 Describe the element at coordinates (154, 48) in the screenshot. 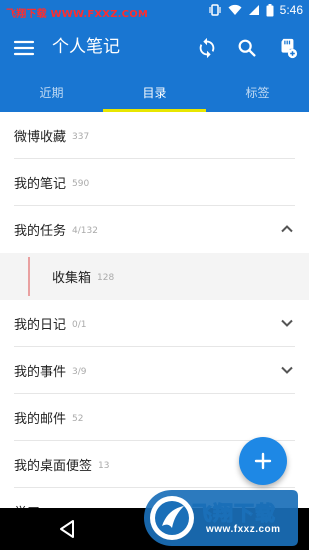

I see `app-bar: 个人笔记` at that location.